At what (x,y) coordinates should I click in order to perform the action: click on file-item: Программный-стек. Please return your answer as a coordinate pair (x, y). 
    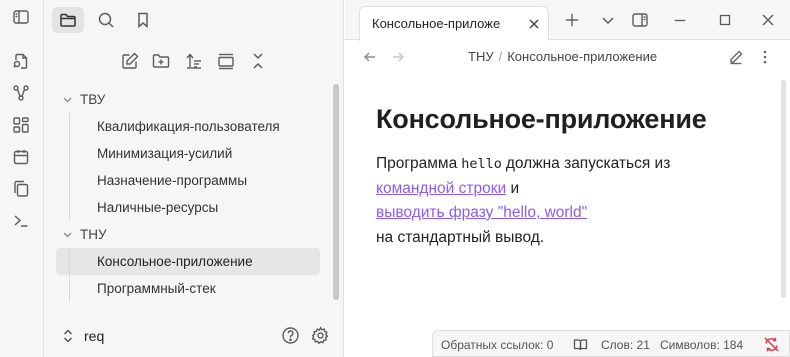
    Looking at the image, I should click on (188, 288).